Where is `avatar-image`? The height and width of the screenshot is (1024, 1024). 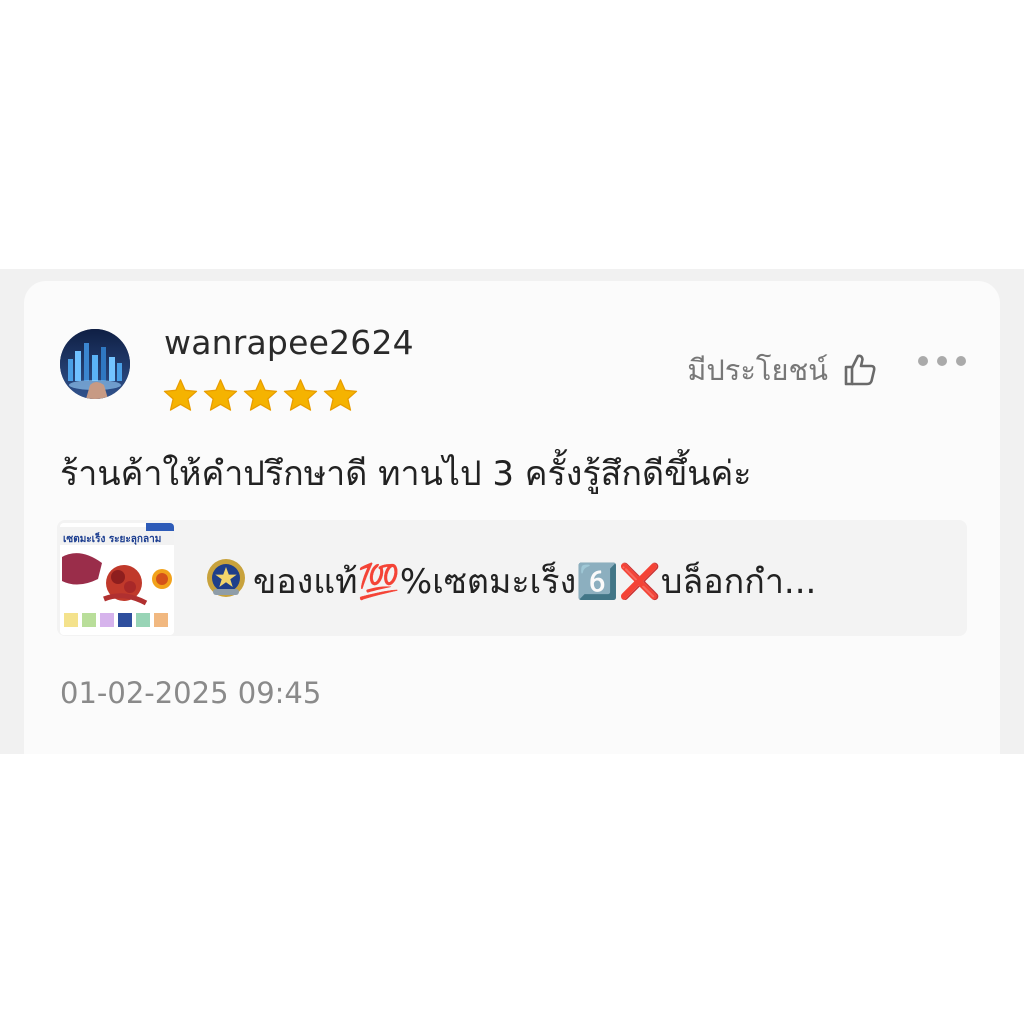
avatar-image is located at coordinates (95, 364).